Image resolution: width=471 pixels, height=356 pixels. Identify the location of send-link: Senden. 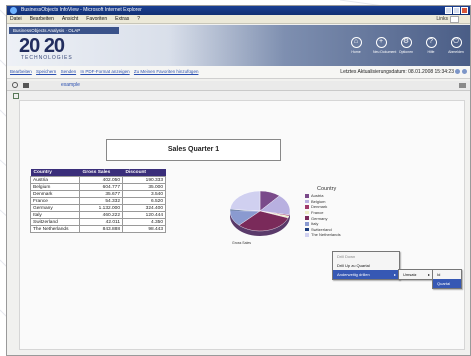
(69, 71).